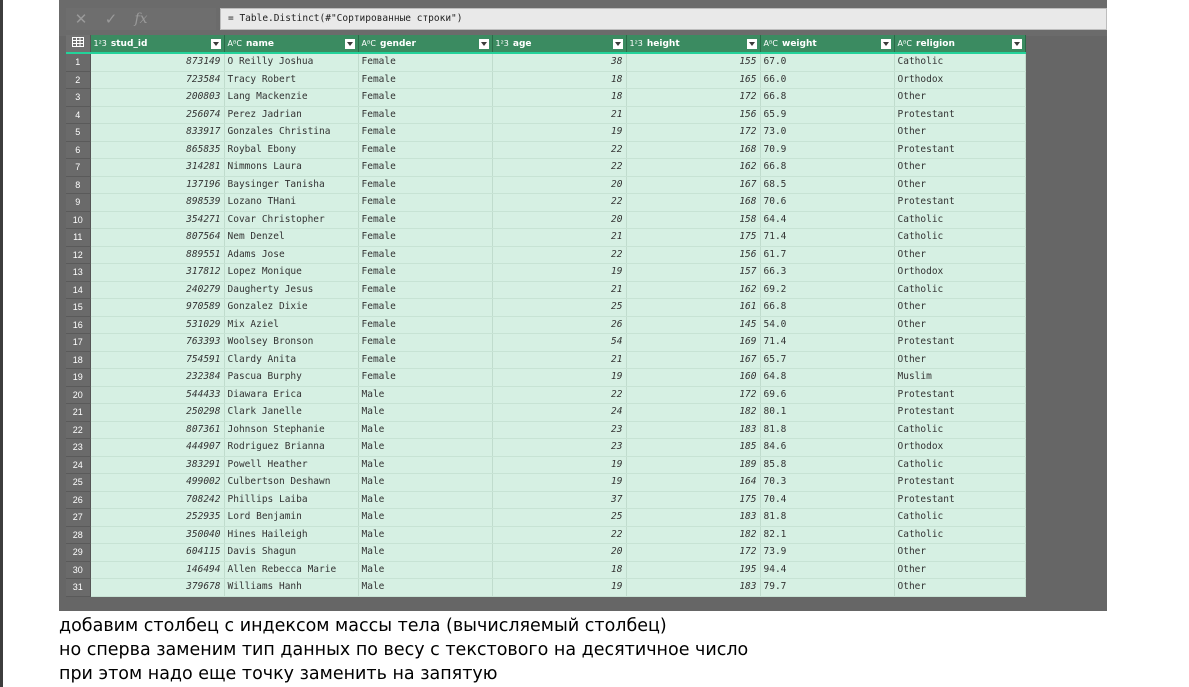 This screenshot has width=1189, height=687. Describe the element at coordinates (559, 44) in the screenshot. I see `column-header-age: 1²3 age` at that location.